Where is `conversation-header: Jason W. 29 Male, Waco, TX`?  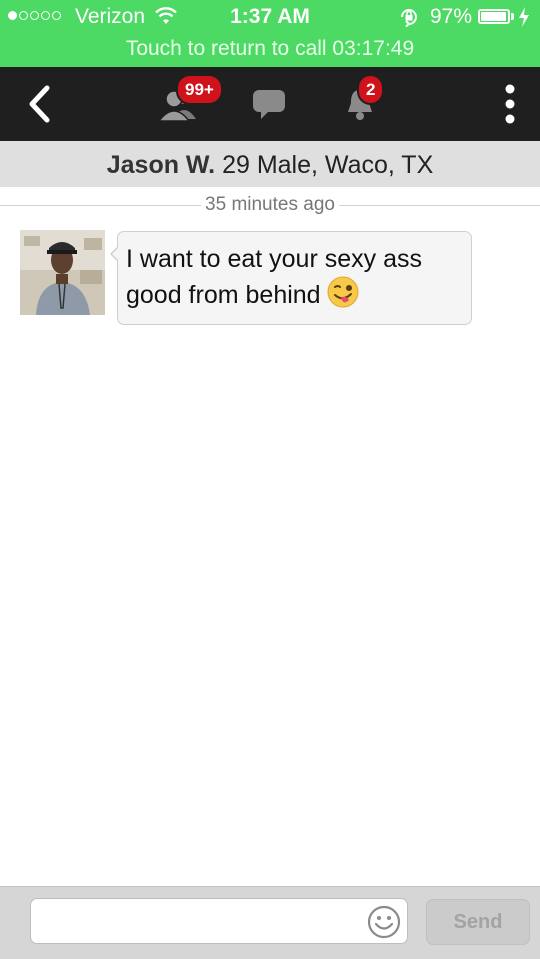 conversation-header: Jason W. 29 Male, Waco, TX is located at coordinates (270, 164).